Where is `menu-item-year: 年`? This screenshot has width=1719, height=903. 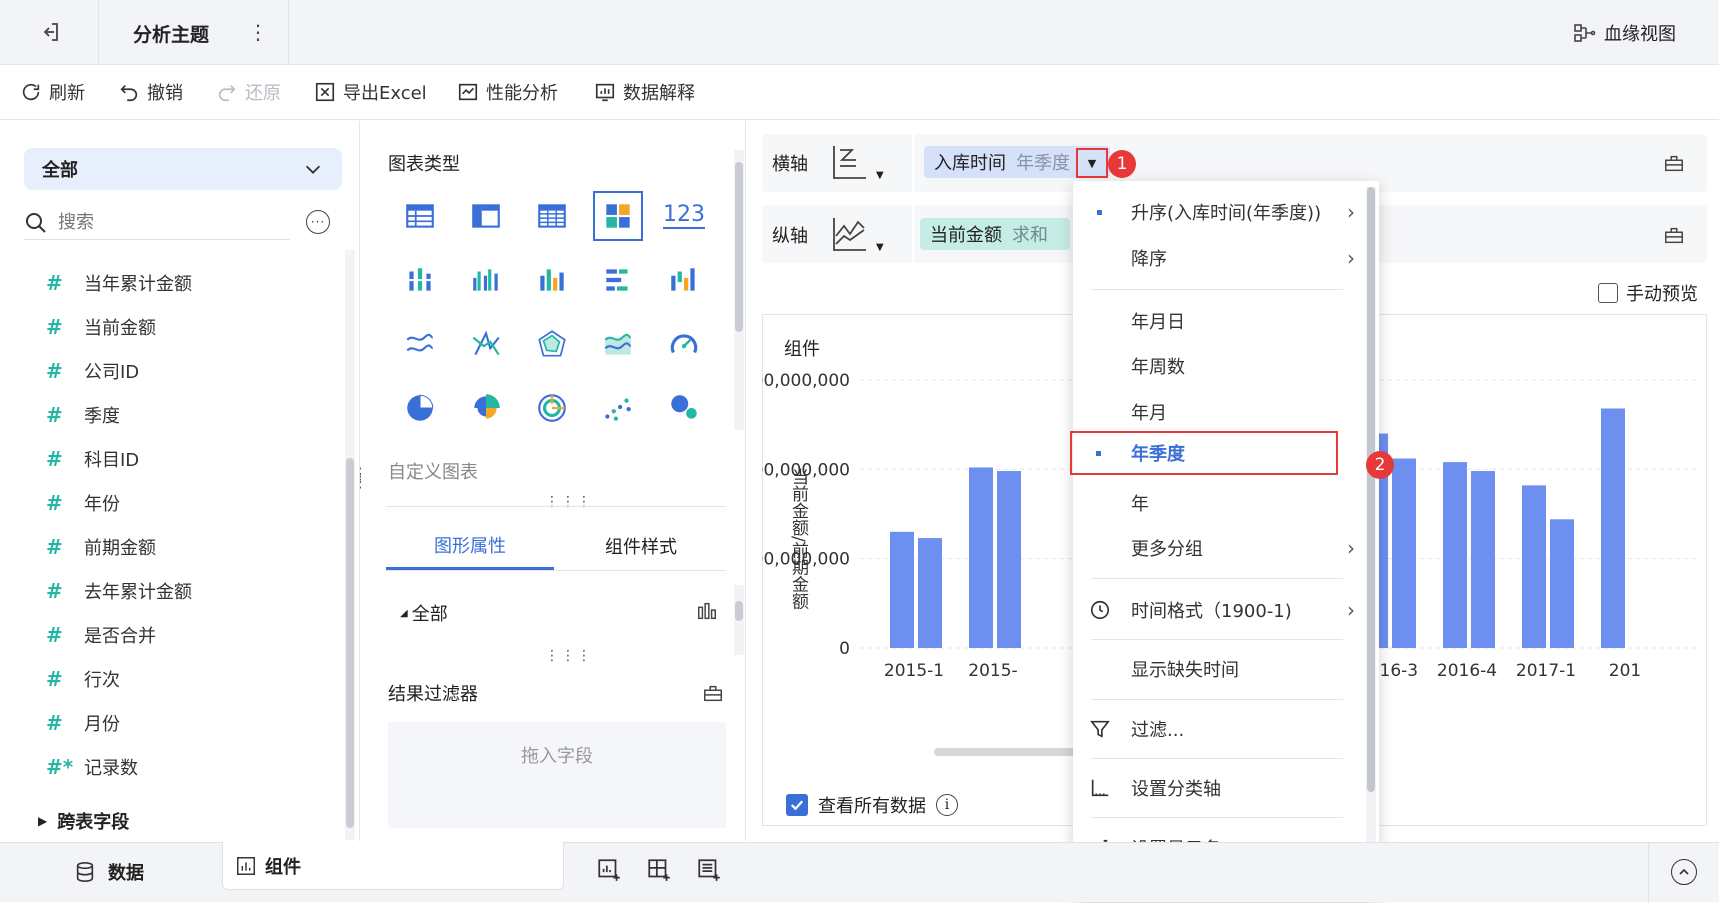
menu-item-year: 年 is located at coordinates (1226, 503).